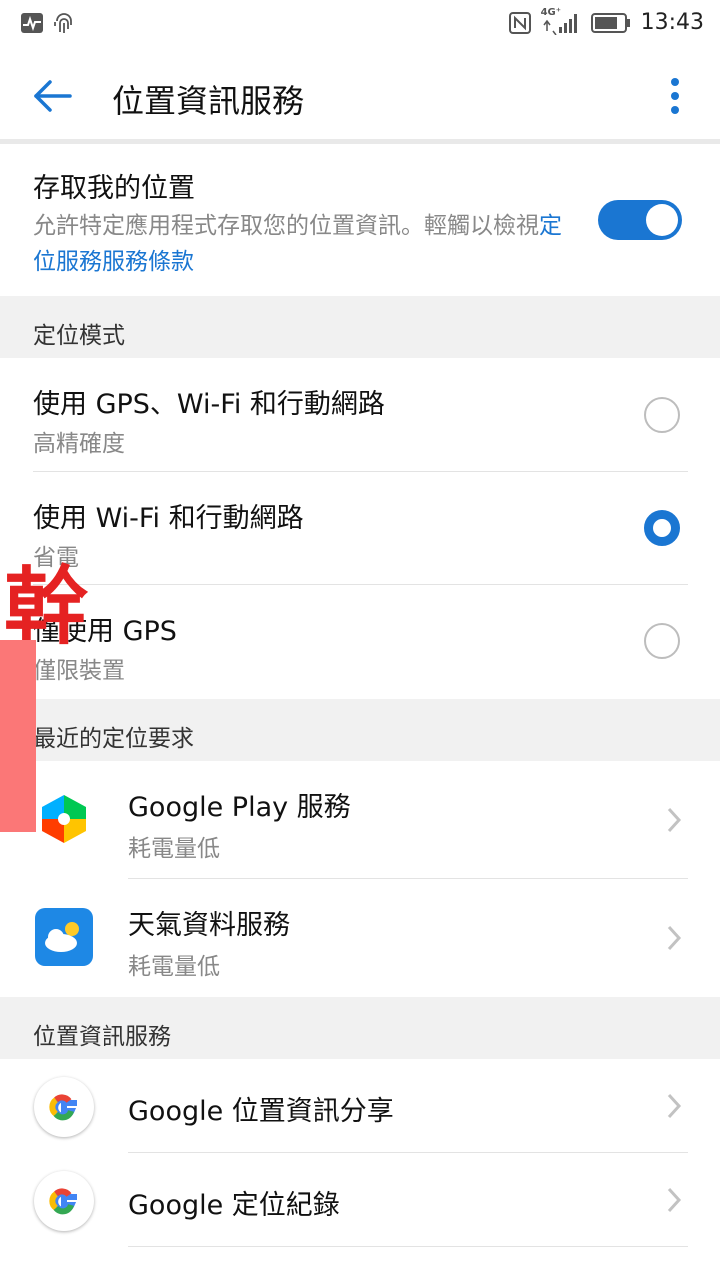  What do you see at coordinates (297, 244) in the screenshot?
I see `access-location-description: 允許特定應用程式存取您的位置資訊。輕觸以檢視定位服務服務條款` at bounding box center [297, 244].